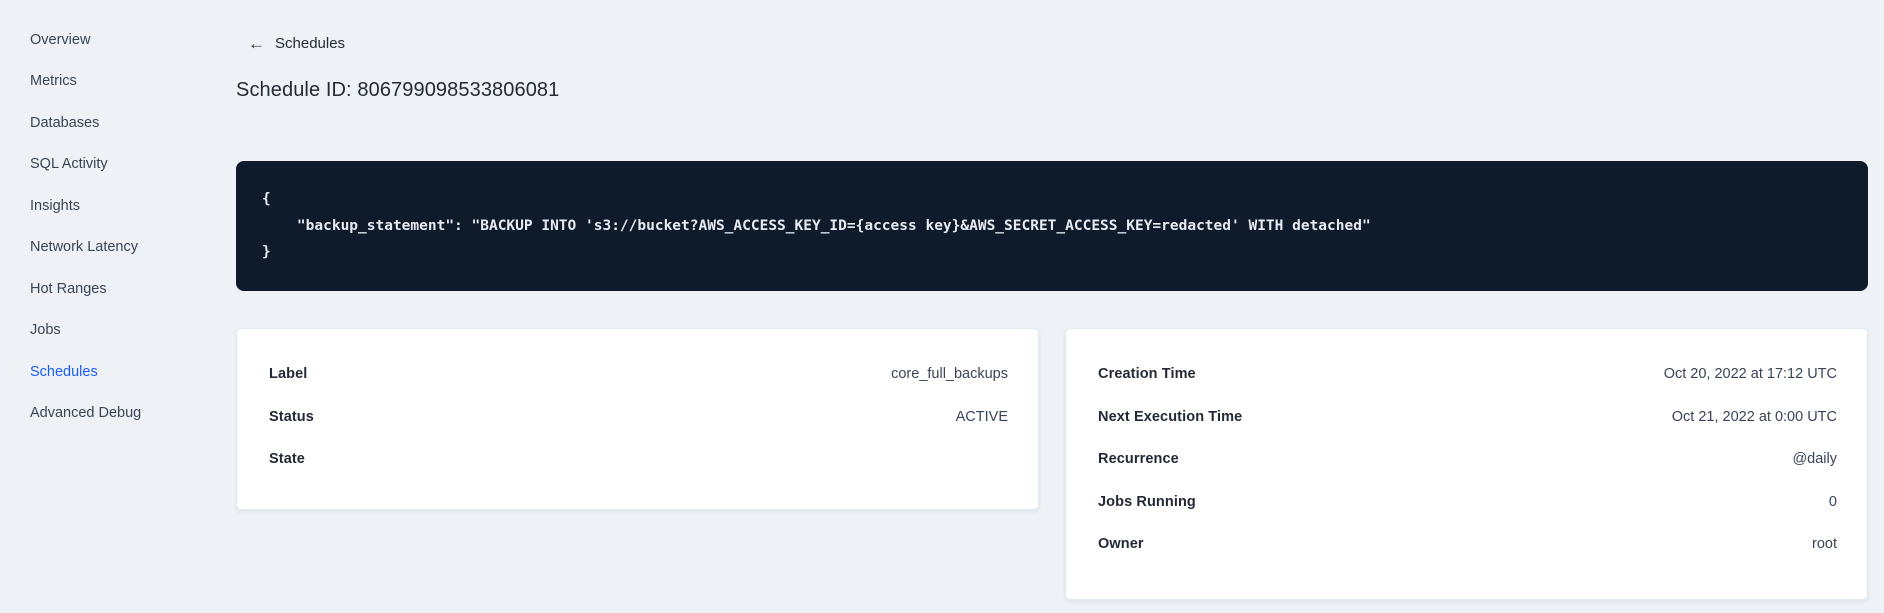  Describe the element at coordinates (55, 205) in the screenshot. I see `sidebar-item-label: Insights` at that location.